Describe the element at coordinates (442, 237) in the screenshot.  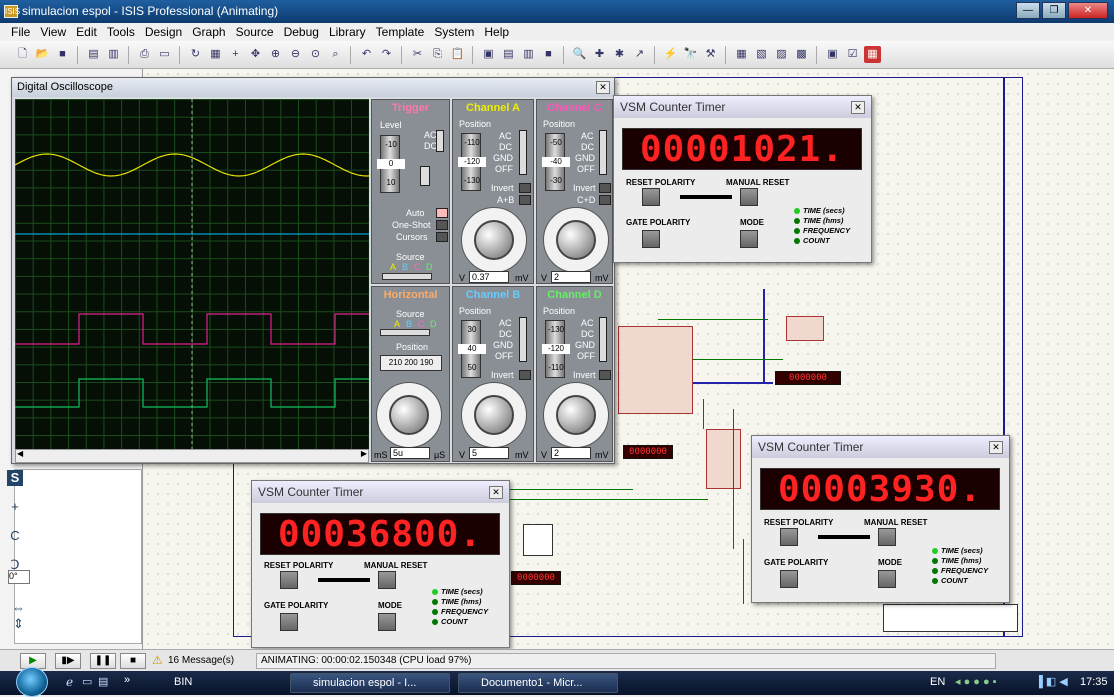
I see `cursors-button` at that location.